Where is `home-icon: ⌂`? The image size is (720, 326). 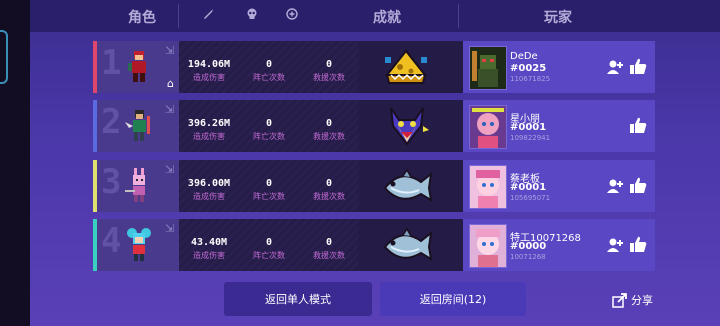
home-icon: ⌂ is located at coordinates (170, 83).